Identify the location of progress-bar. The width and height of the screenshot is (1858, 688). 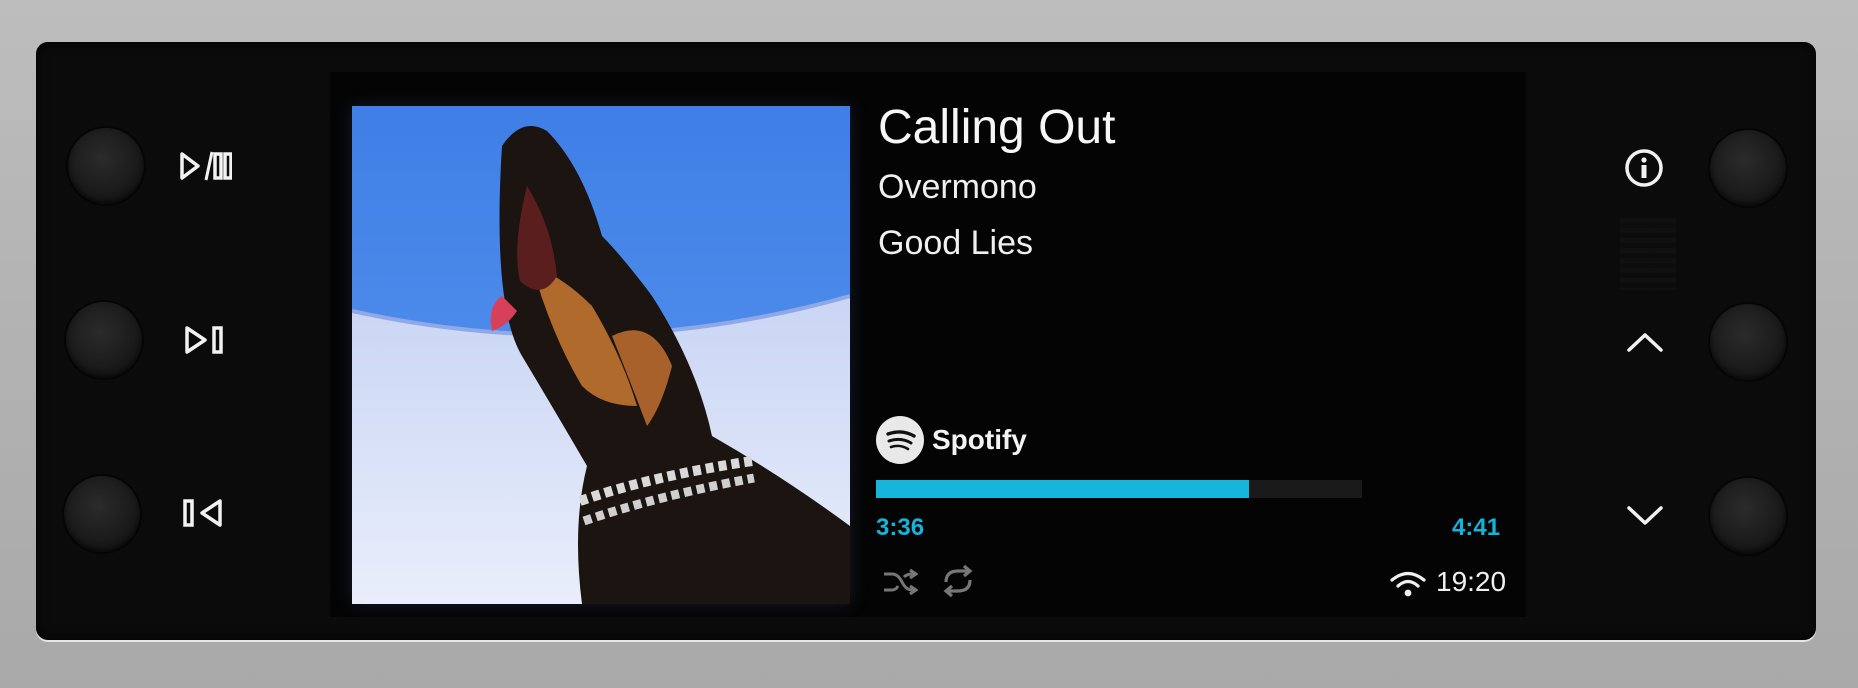
(1119, 489).